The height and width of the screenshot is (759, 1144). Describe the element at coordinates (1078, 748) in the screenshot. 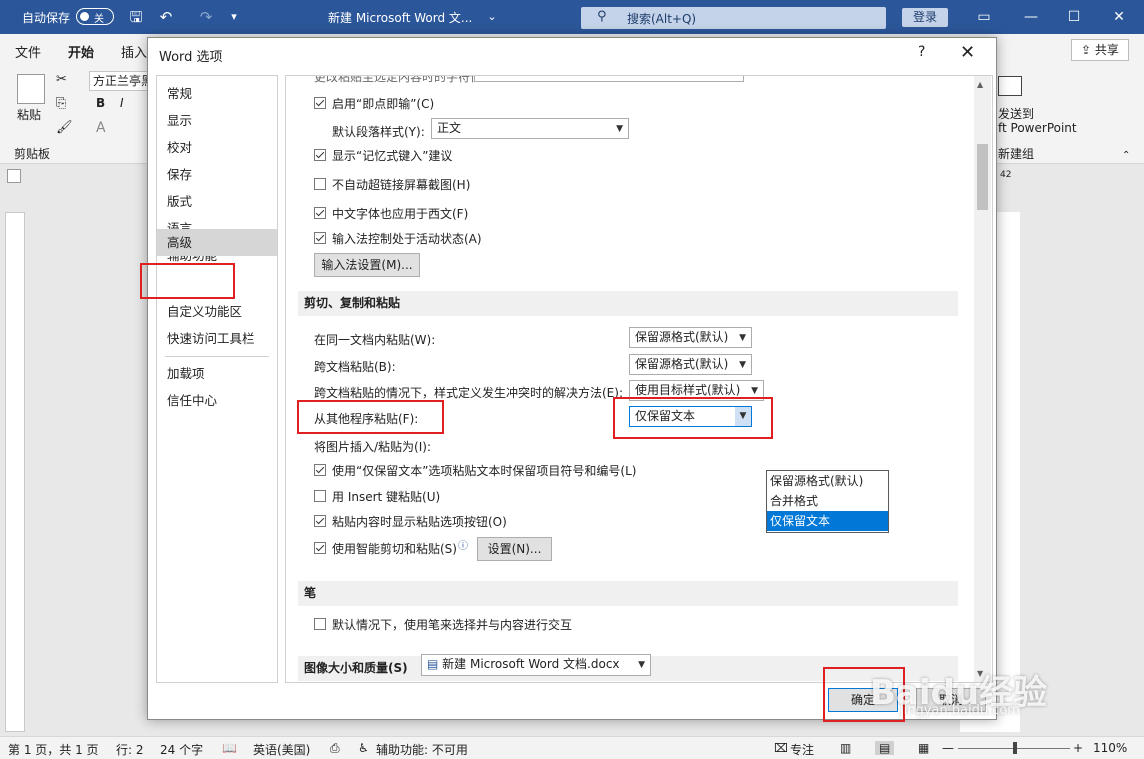

I see `zoom-in-icon: +` at that location.